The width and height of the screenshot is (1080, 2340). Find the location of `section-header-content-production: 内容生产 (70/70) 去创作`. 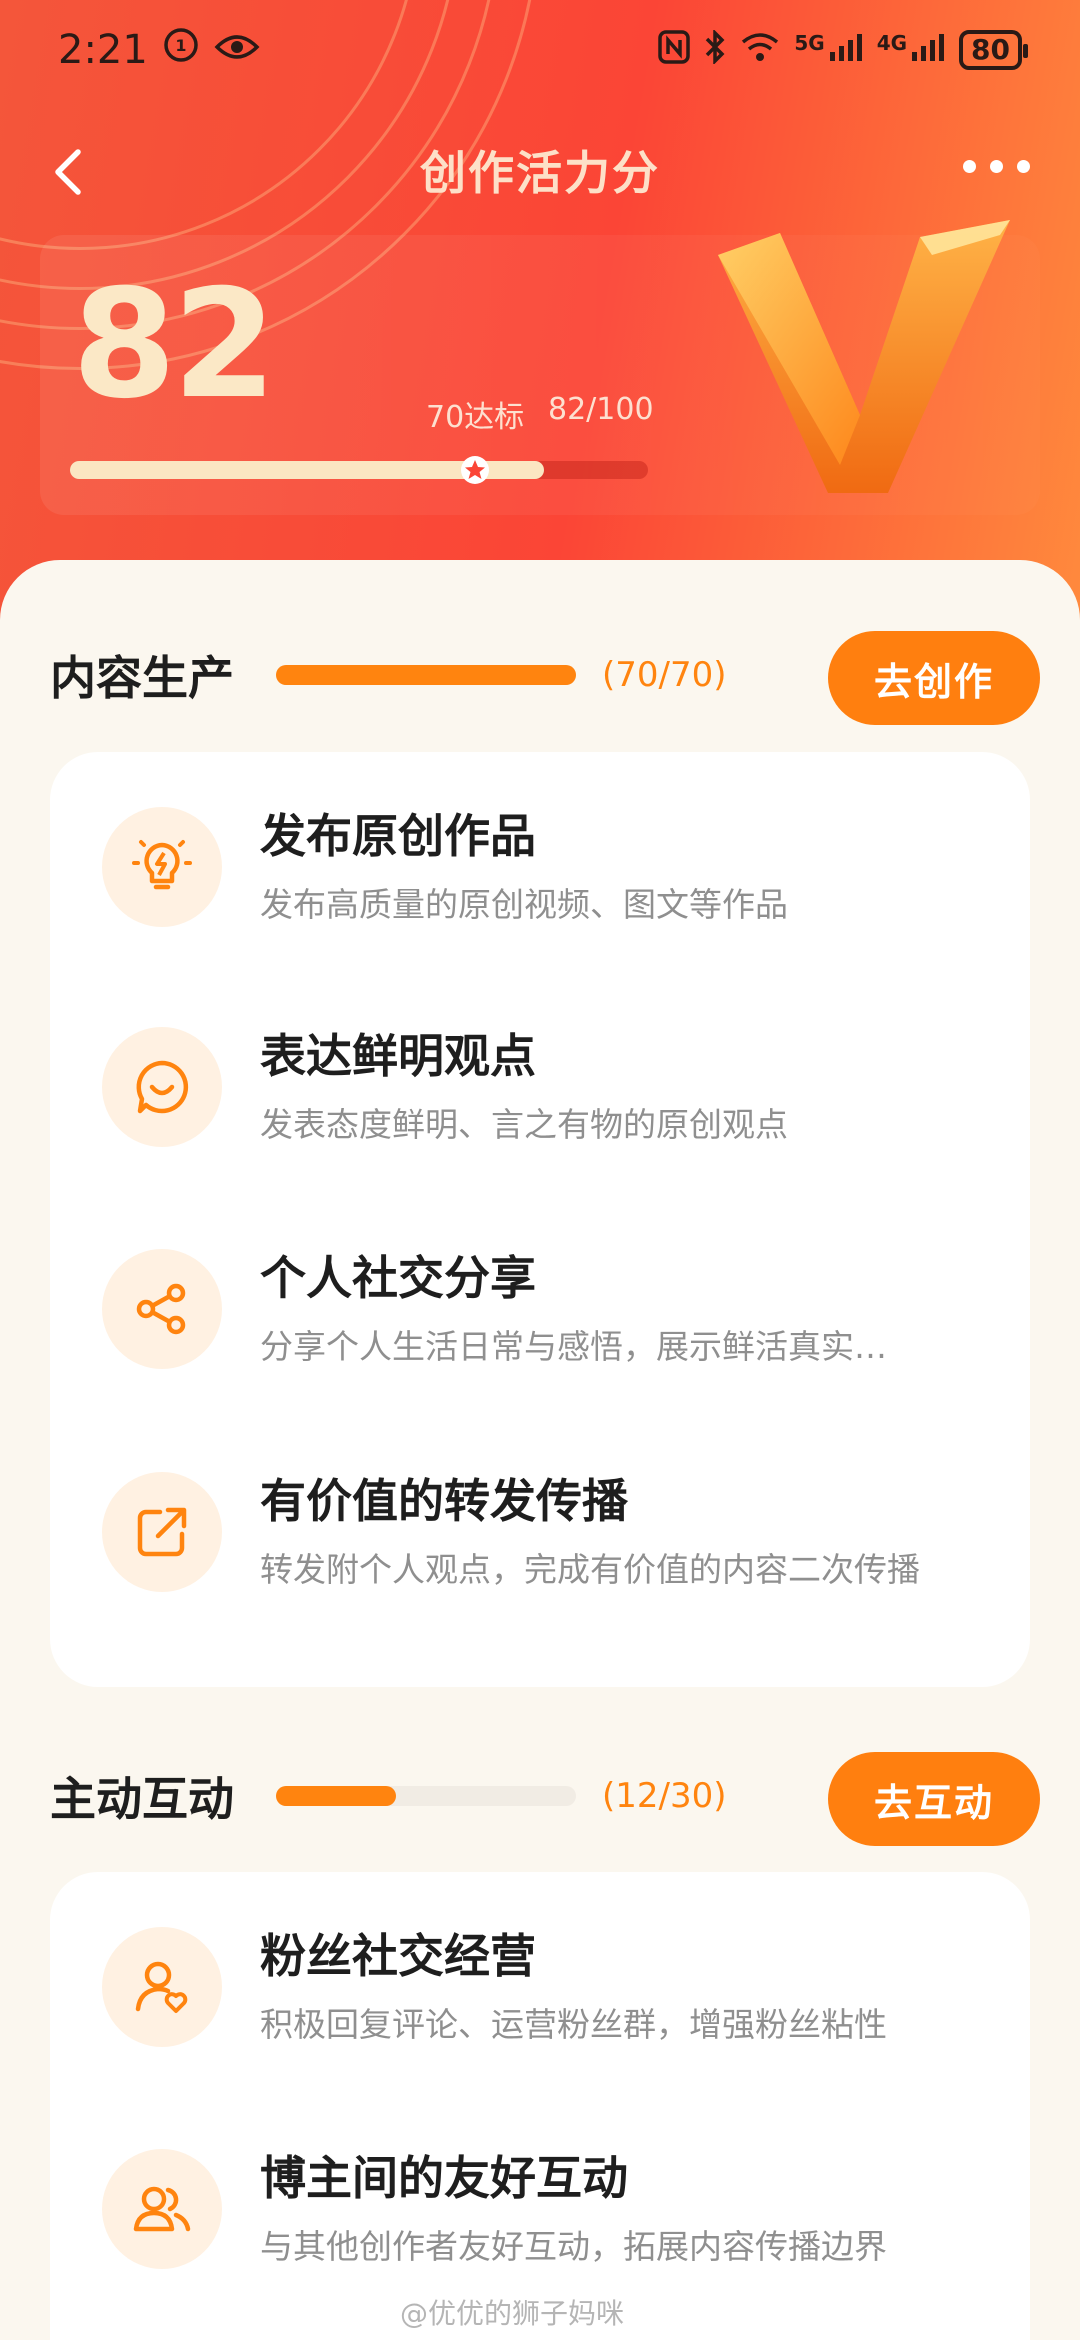

section-header-content-production: 内容生产 (70/70) 去创作 is located at coordinates (545, 675).